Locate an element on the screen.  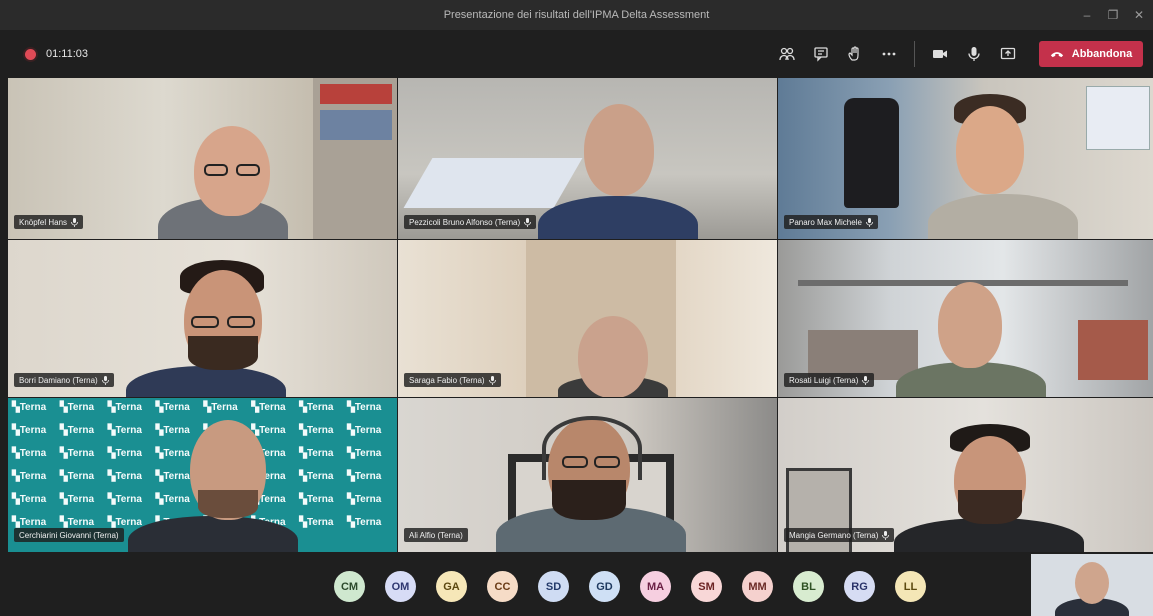
participant-label: Rosati Luigi (Terna) is located at coordinates (829, 380).